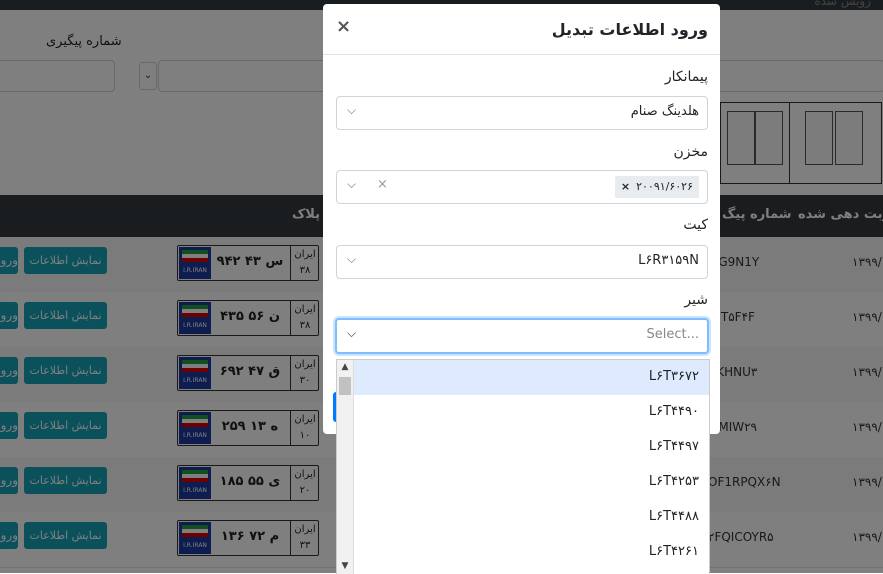 This screenshot has width=883, height=574. What do you see at coordinates (695, 225) in the screenshot?
I see `kit-label: کیت` at bounding box center [695, 225].